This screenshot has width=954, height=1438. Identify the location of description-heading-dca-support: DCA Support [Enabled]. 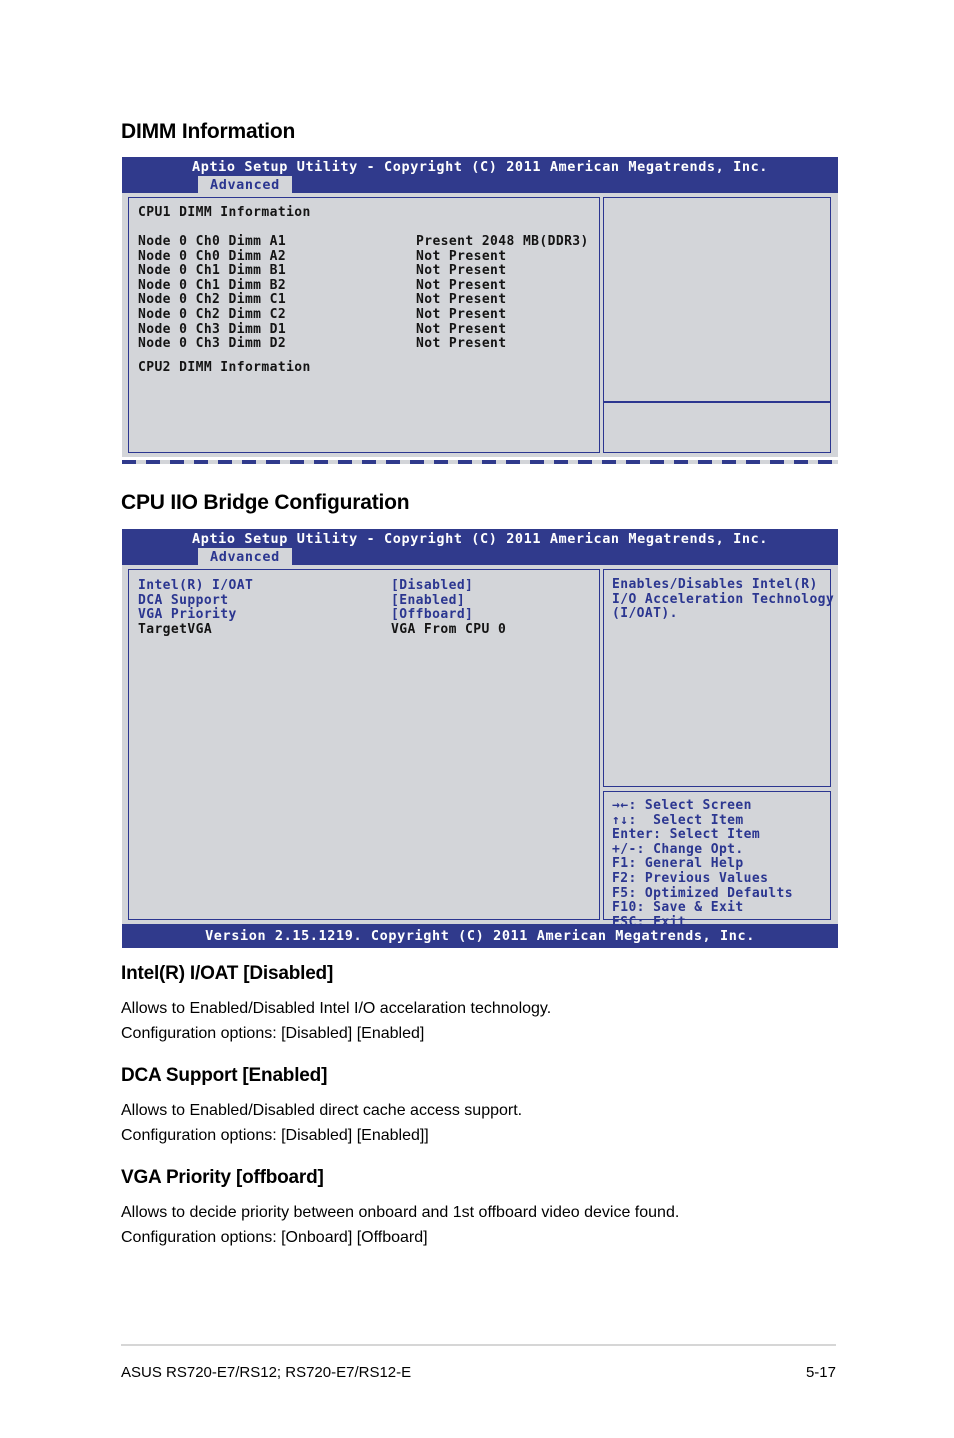
(224, 1075).